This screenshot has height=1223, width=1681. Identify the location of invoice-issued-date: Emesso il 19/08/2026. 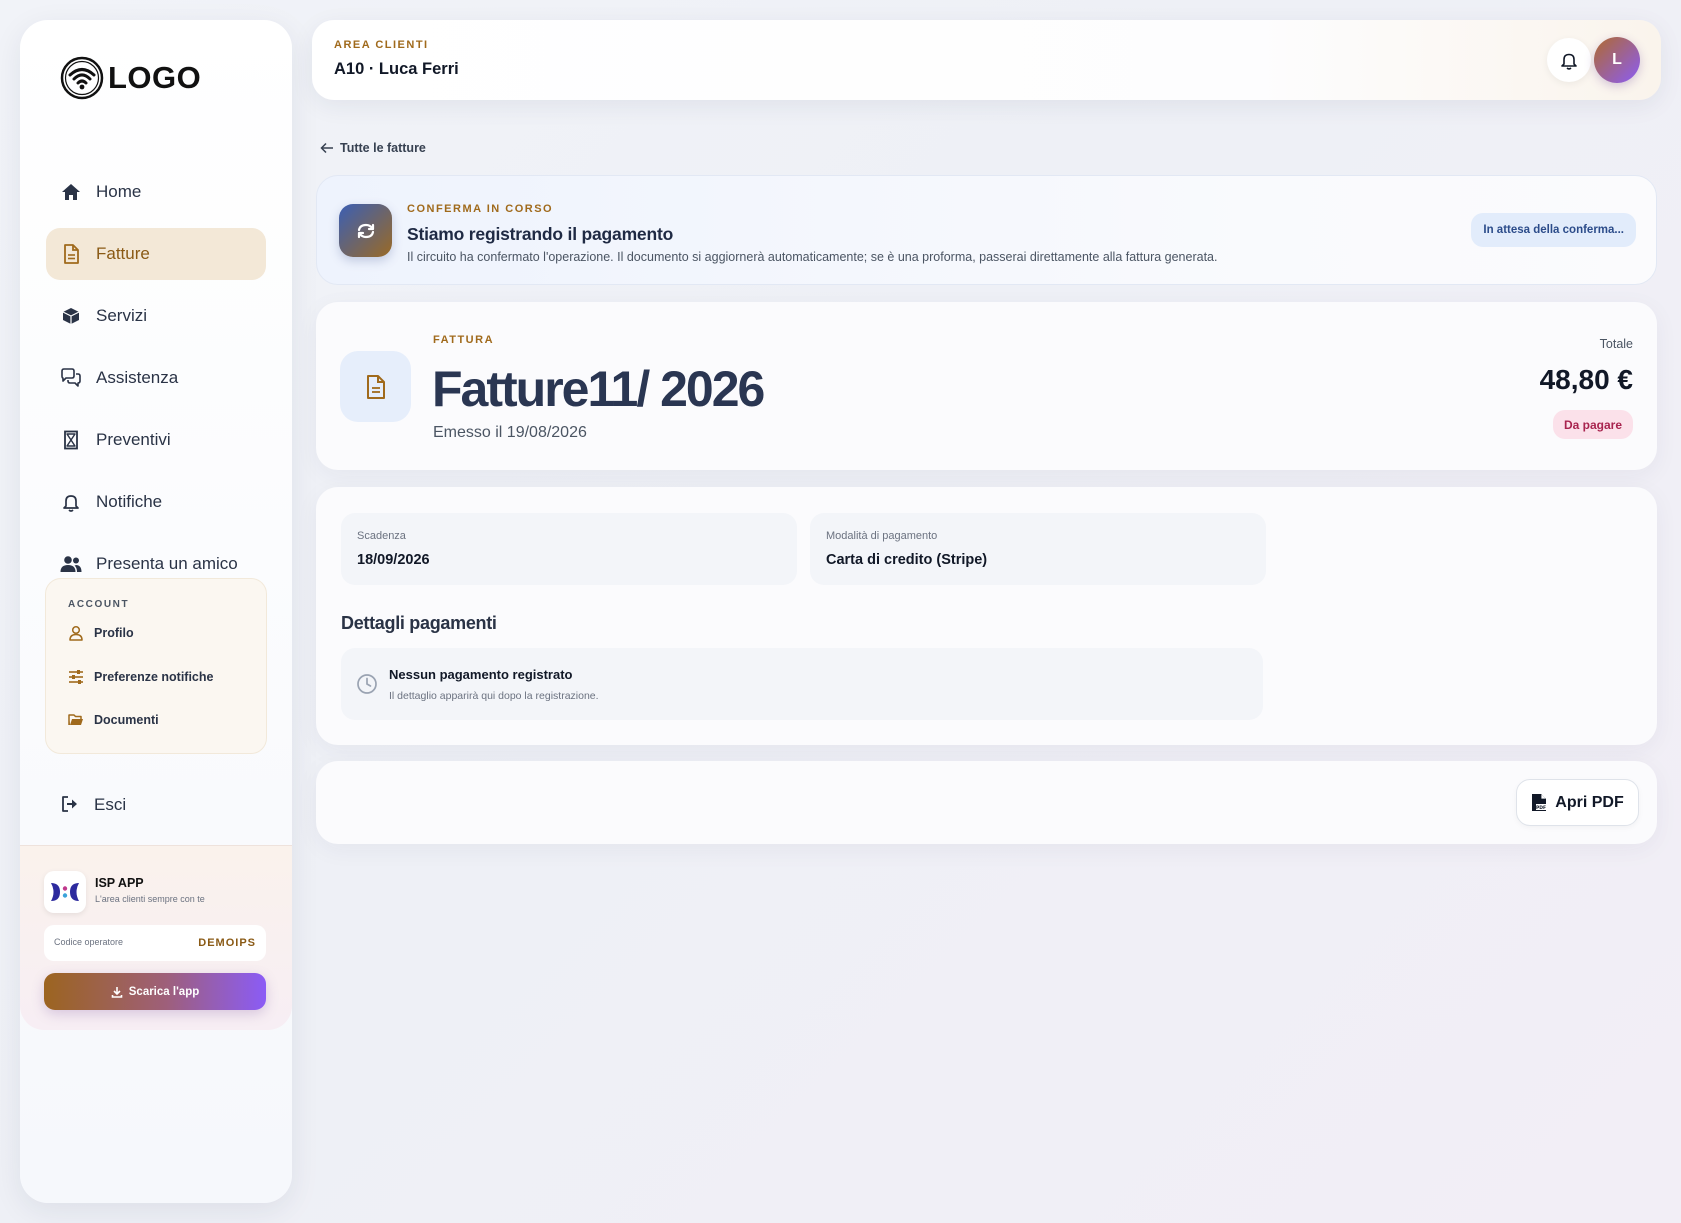
(510, 432).